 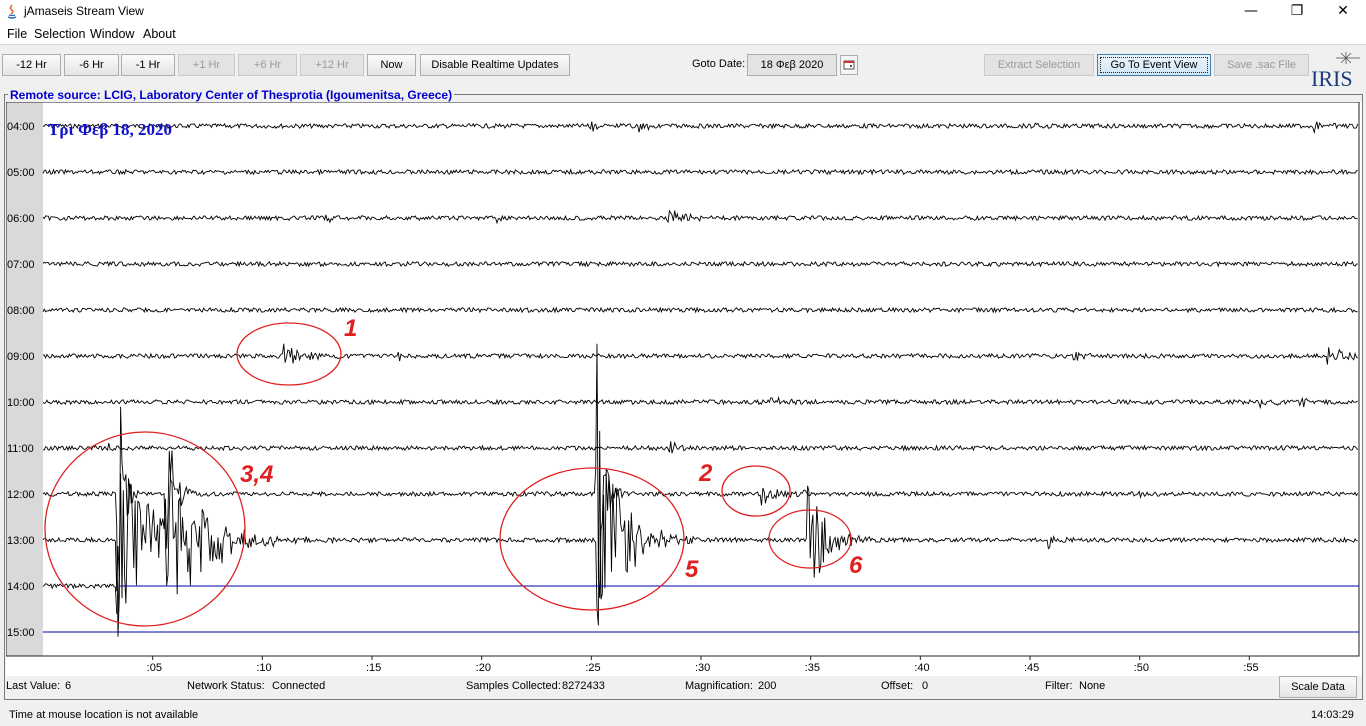 What do you see at coordinates (21, 219) in the screenshot?
I see `row-time-label: 06:00` at bounding box center [21, 219].